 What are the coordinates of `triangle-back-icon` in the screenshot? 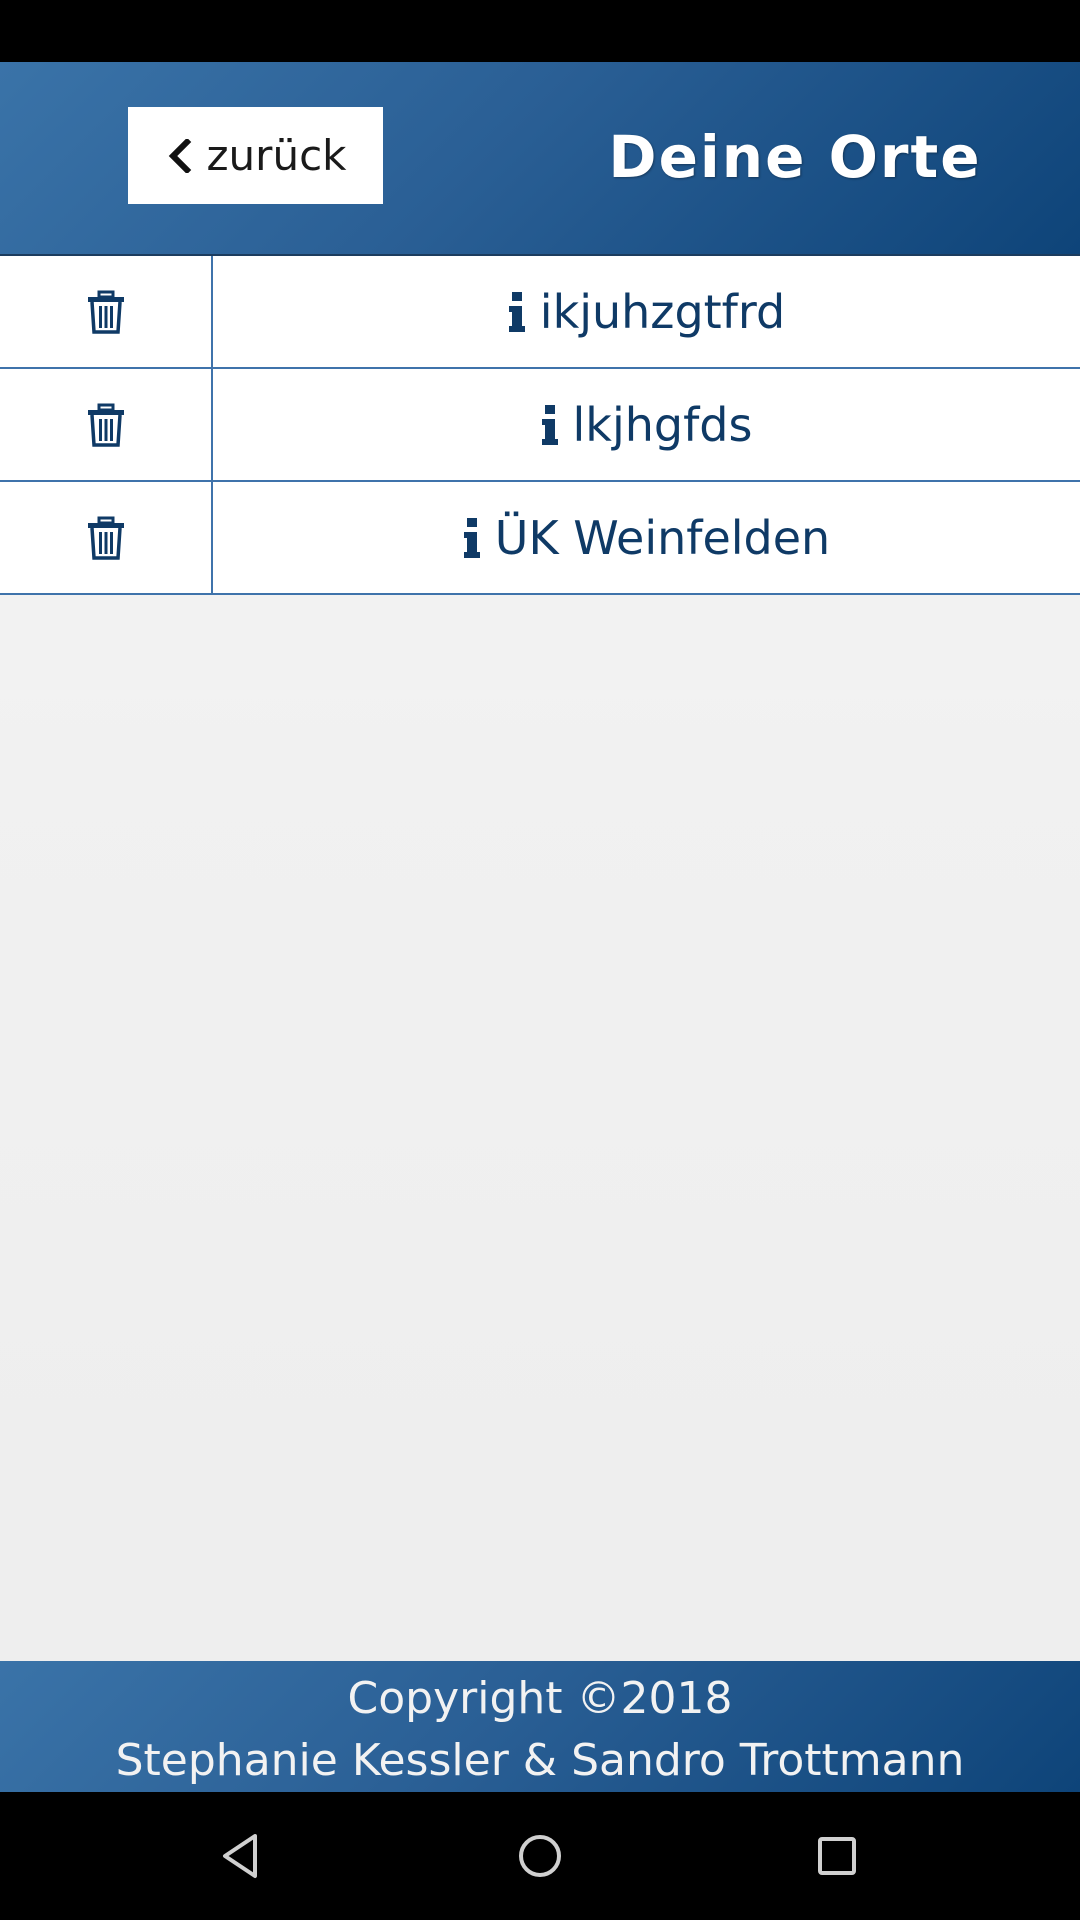 It's located at (240, 1856).